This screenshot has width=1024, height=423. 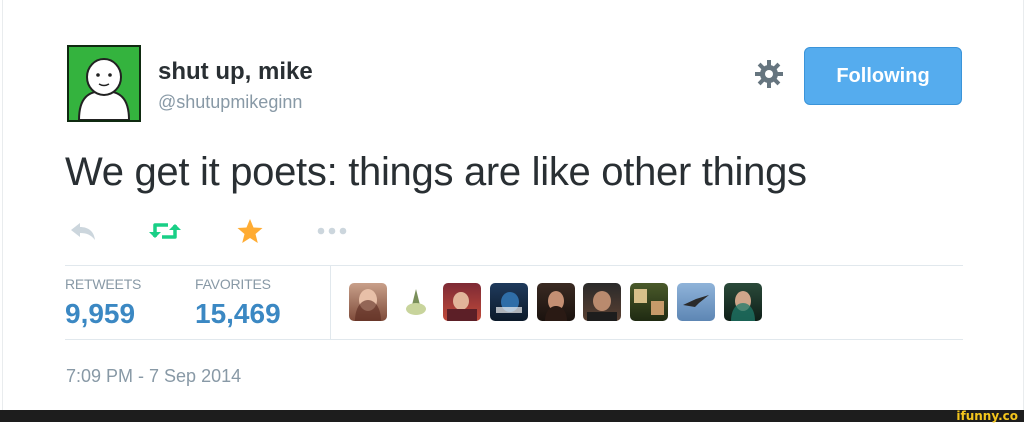 I want to click on screen-name: @shutupmikeginn, so click(x=230, y=102).